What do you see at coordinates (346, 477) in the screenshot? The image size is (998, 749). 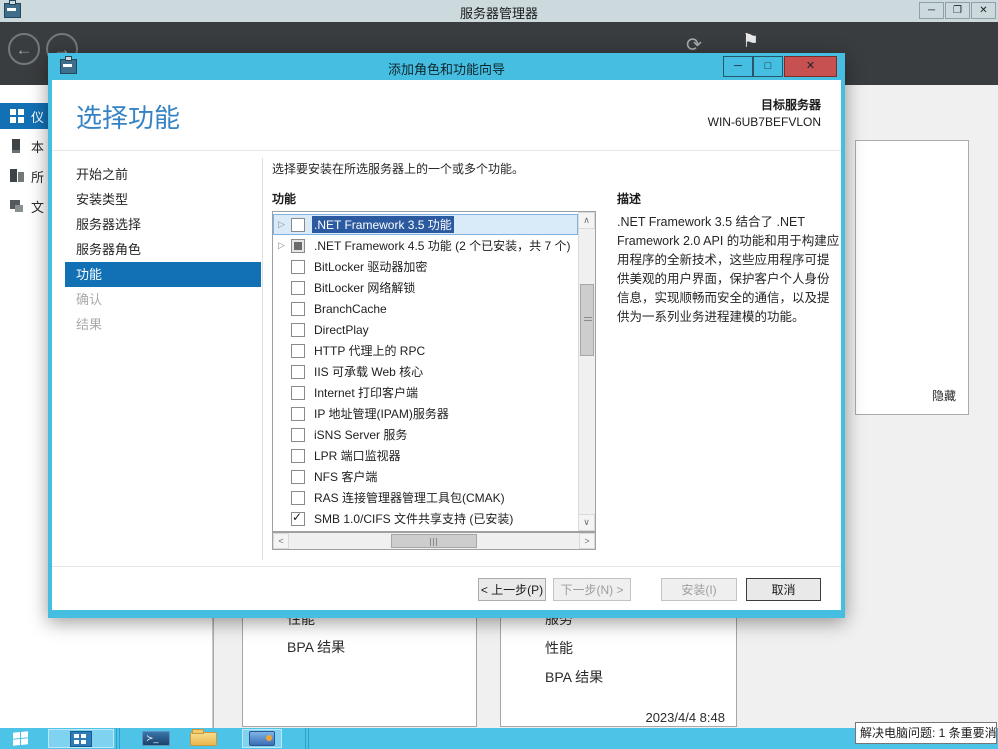 I see `feature-label: NFS 客户端` at bounding box center [346, 477].